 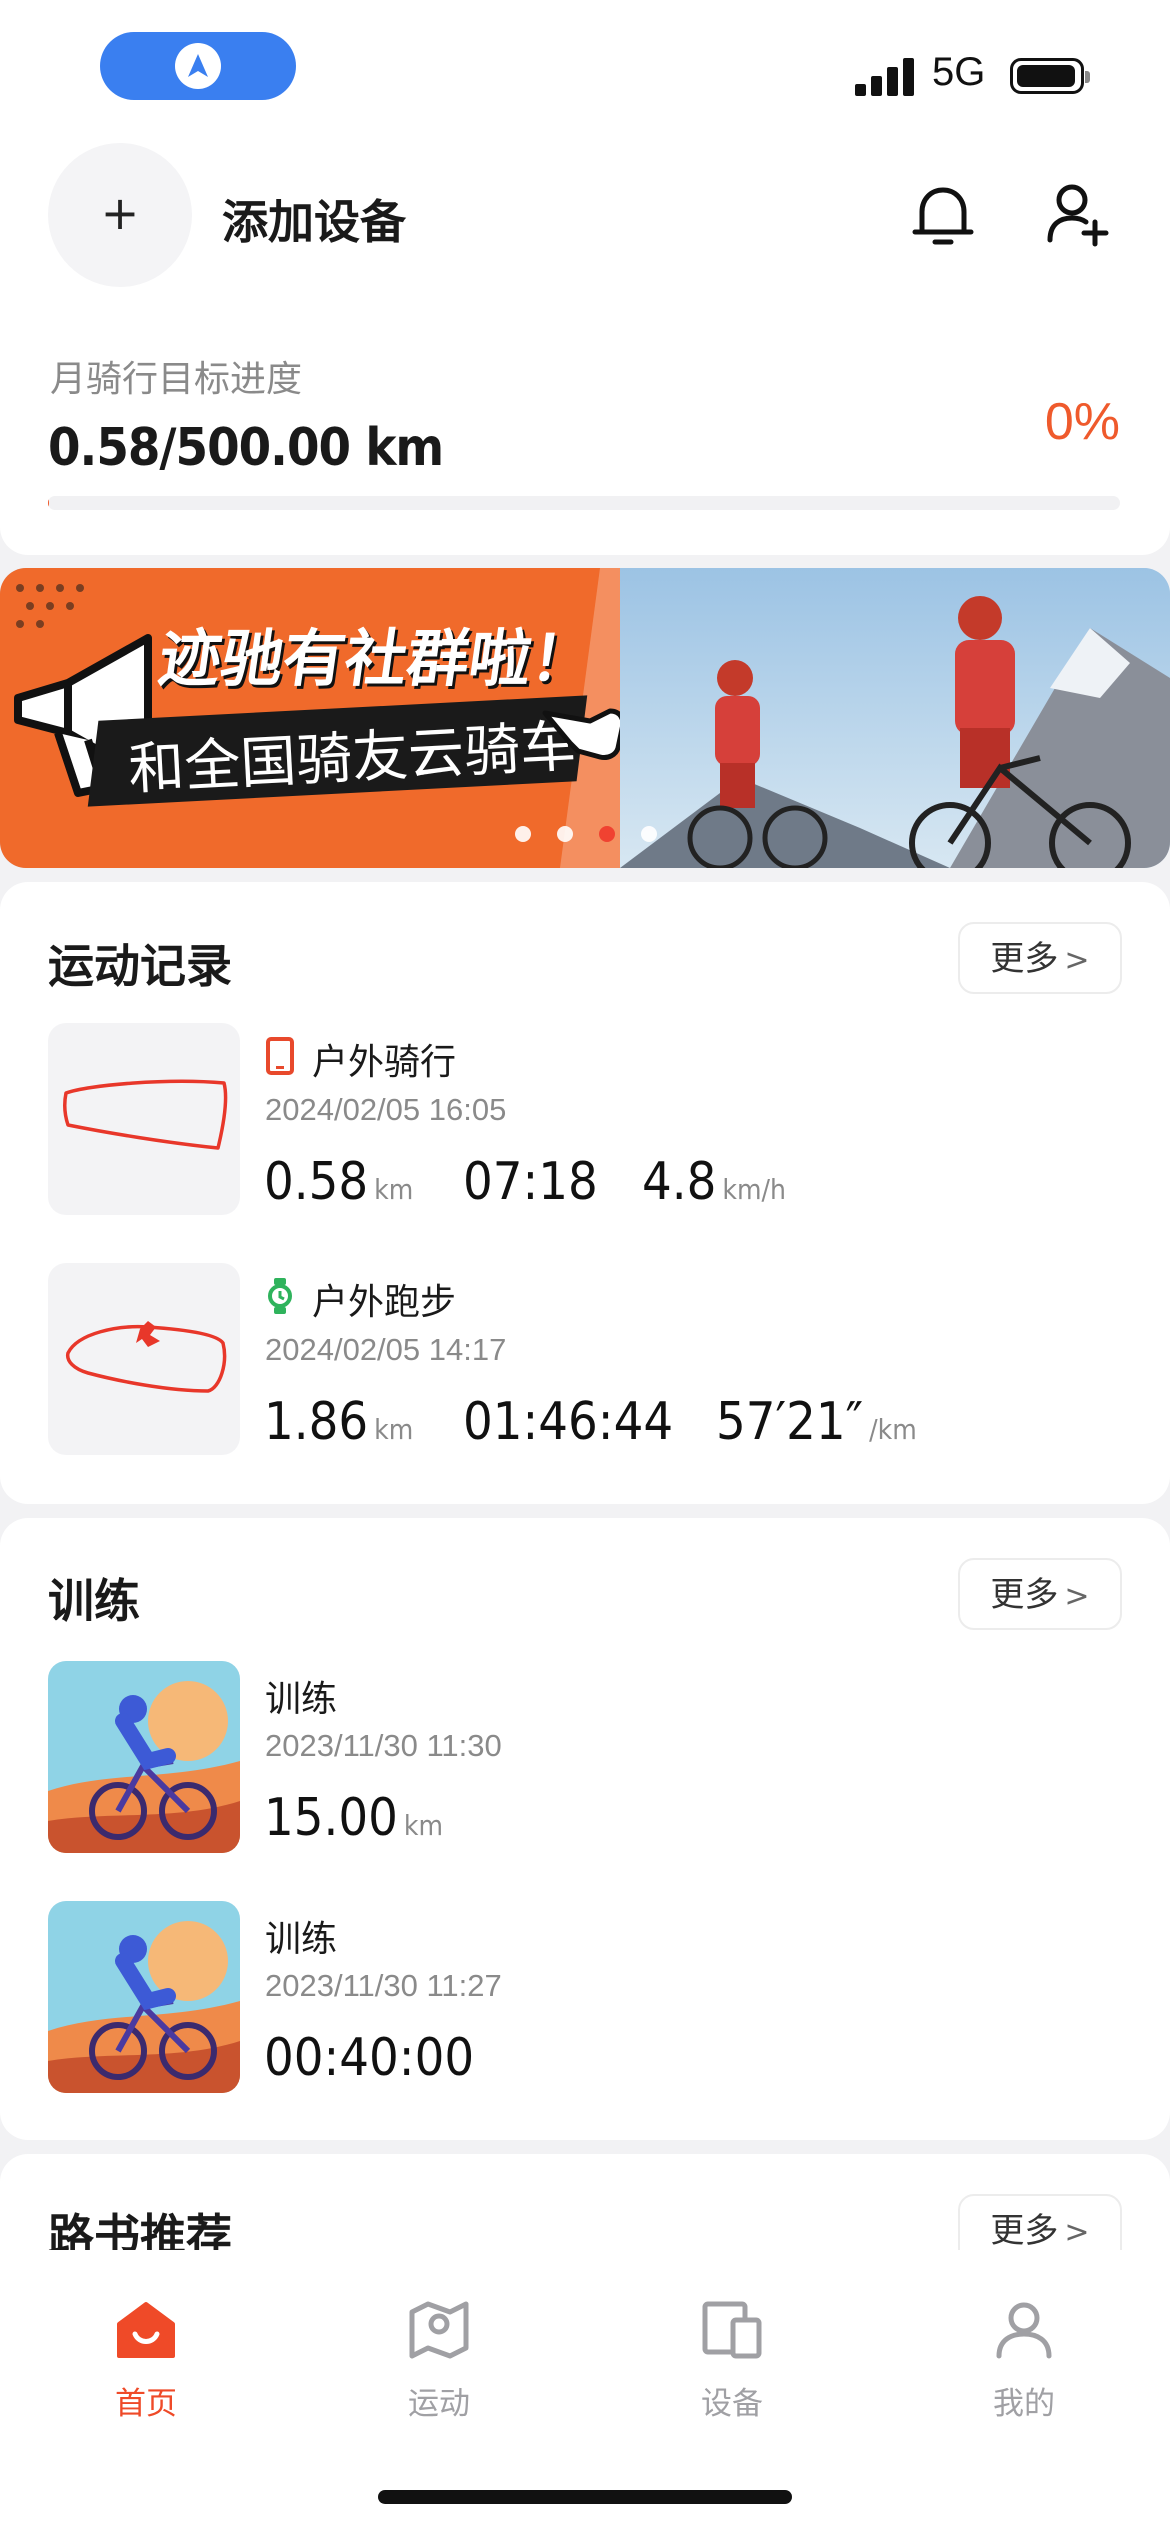 What do you see at coordinates (314, 219) in the screenshot?
I see `add-device-label: 添加设备` at bounding box center [314, 219].